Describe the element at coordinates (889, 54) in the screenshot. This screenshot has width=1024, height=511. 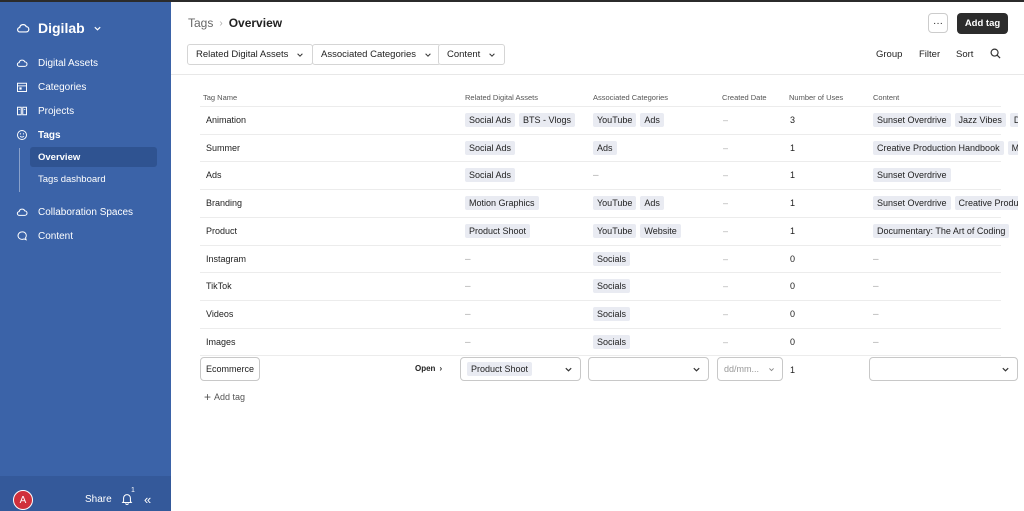
I see `group-button: Group` at that location.